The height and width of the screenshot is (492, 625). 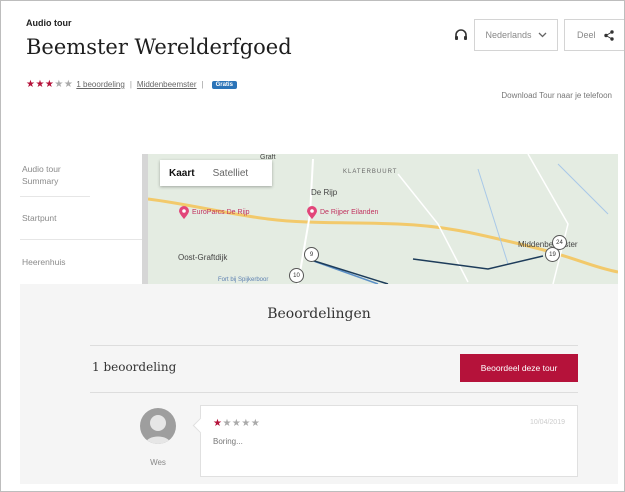 What do you see at coordinates (182, 173) in the screenshot?
I see `tab-kaart: Kaart` at bounding box center [182, 173].